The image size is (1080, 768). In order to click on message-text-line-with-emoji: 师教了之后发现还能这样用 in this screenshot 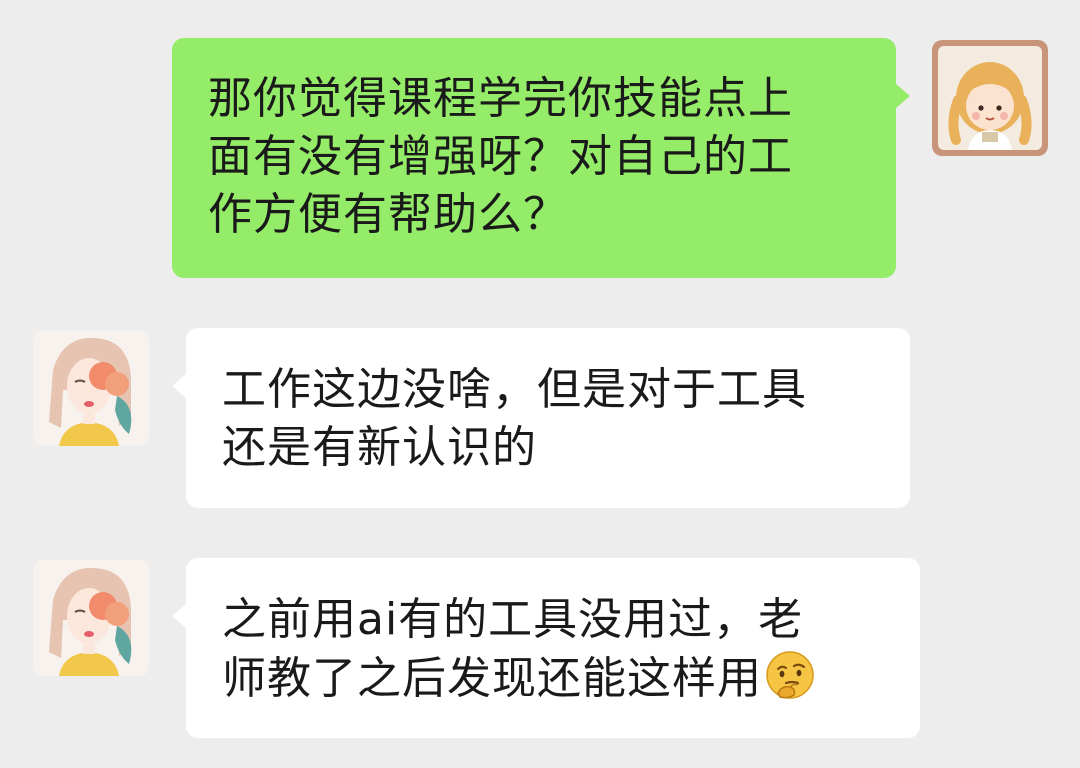, I will do `click(553, 678)`.